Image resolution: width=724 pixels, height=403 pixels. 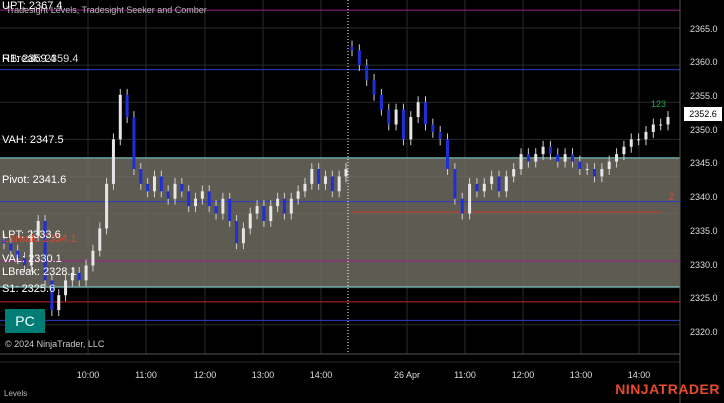 What do you see at coordinates (703, 114) in the screenshot?
I see `last-price-badge: 2352.6` at bounding box center [703, 114].